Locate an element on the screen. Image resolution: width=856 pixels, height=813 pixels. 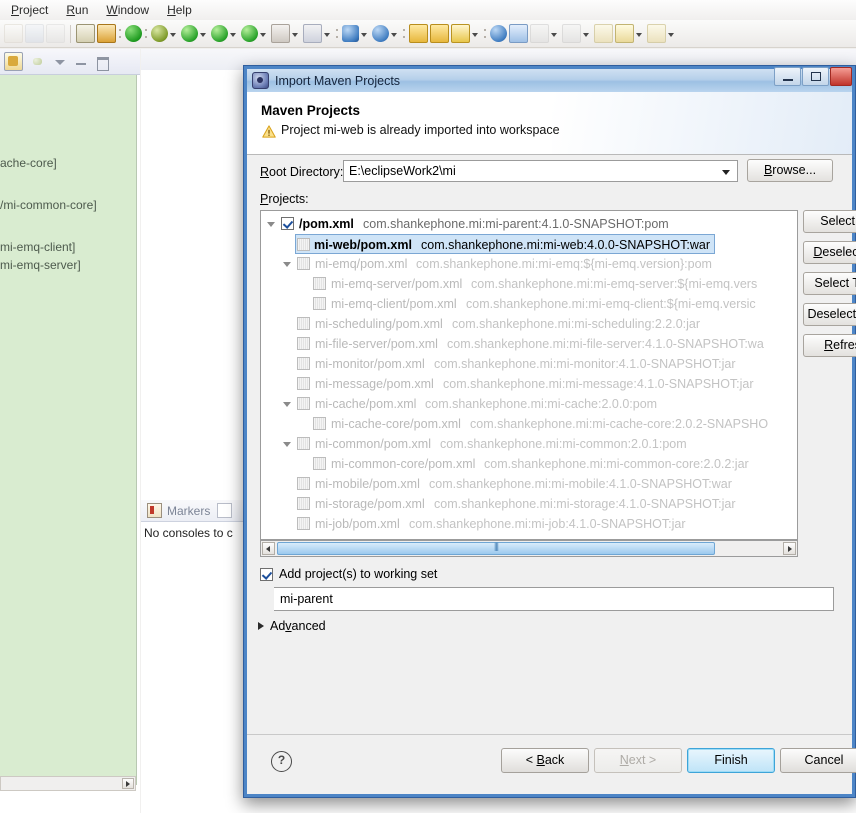
last-edit-dropdown-icon is located at coordinates (671, 34).